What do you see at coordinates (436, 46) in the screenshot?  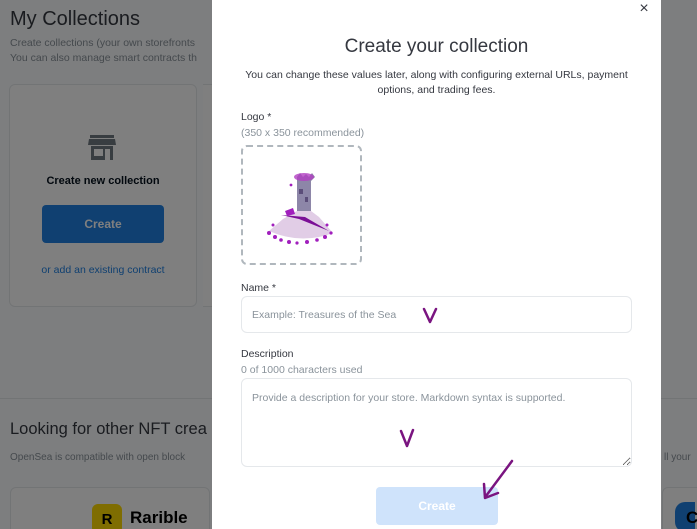 I see `modal-title: Create your collection` at bounding box center [436, 46].